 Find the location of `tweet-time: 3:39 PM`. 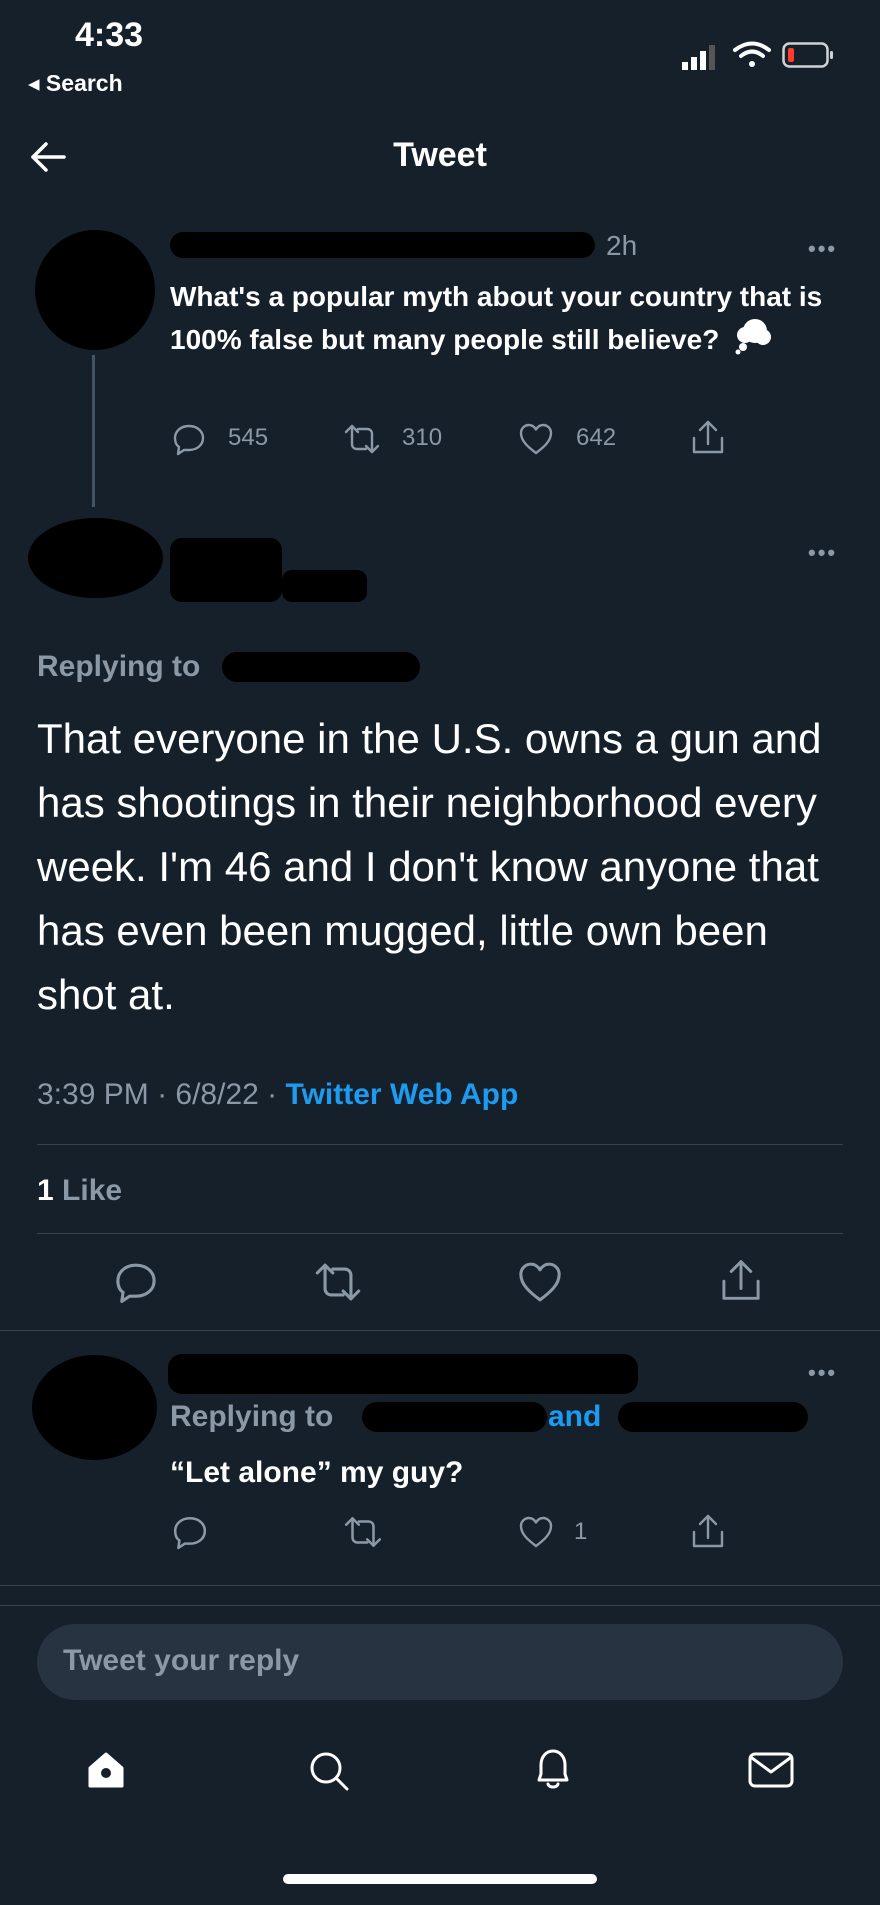

tweet-time: 3:39 PM is located at coordinates (93, 1094).